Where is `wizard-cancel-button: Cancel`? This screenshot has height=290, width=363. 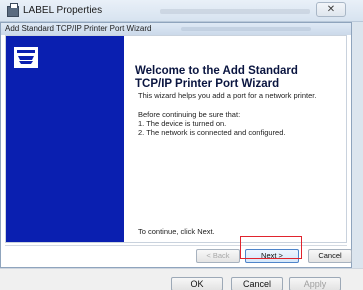
wizard-cancel-button: Cancel is located at coordinates (330, 256).